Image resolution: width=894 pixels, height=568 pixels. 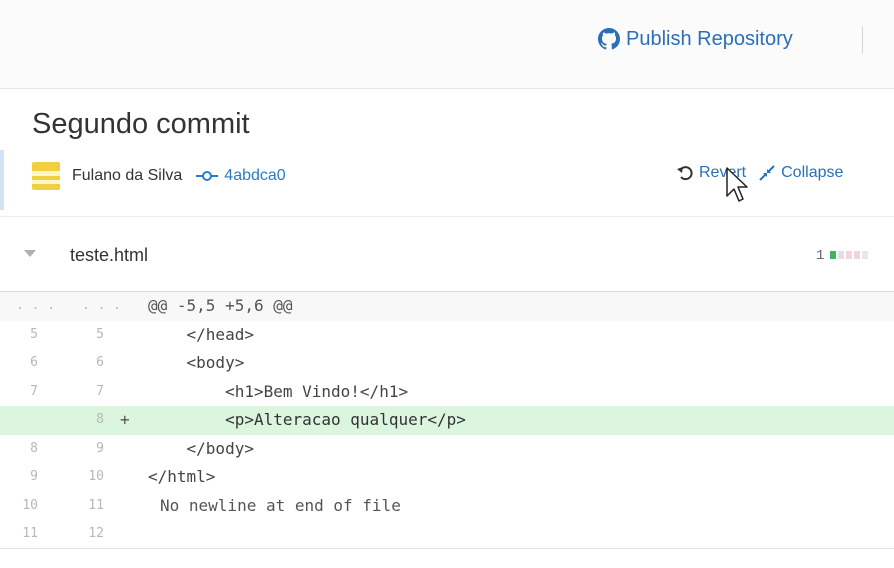 What do you see at coordinates (30, 253) in the screenshot?
I see `caret-down-icon` at bounding box center [30, 253].